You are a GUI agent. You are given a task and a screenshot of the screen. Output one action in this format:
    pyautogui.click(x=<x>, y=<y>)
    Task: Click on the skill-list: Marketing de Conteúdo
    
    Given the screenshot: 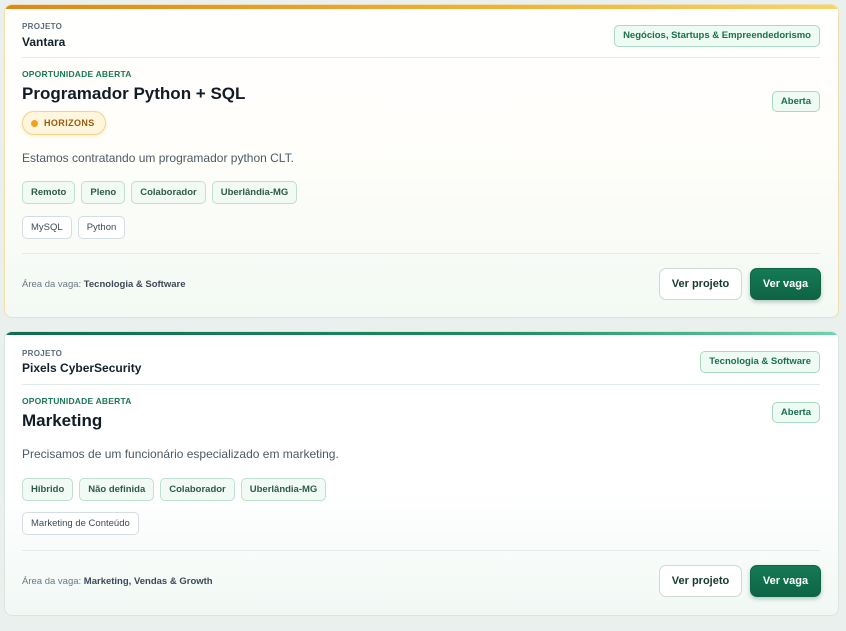 What is the action you would take?
    pyautogui.click(x=80, y=523)
    